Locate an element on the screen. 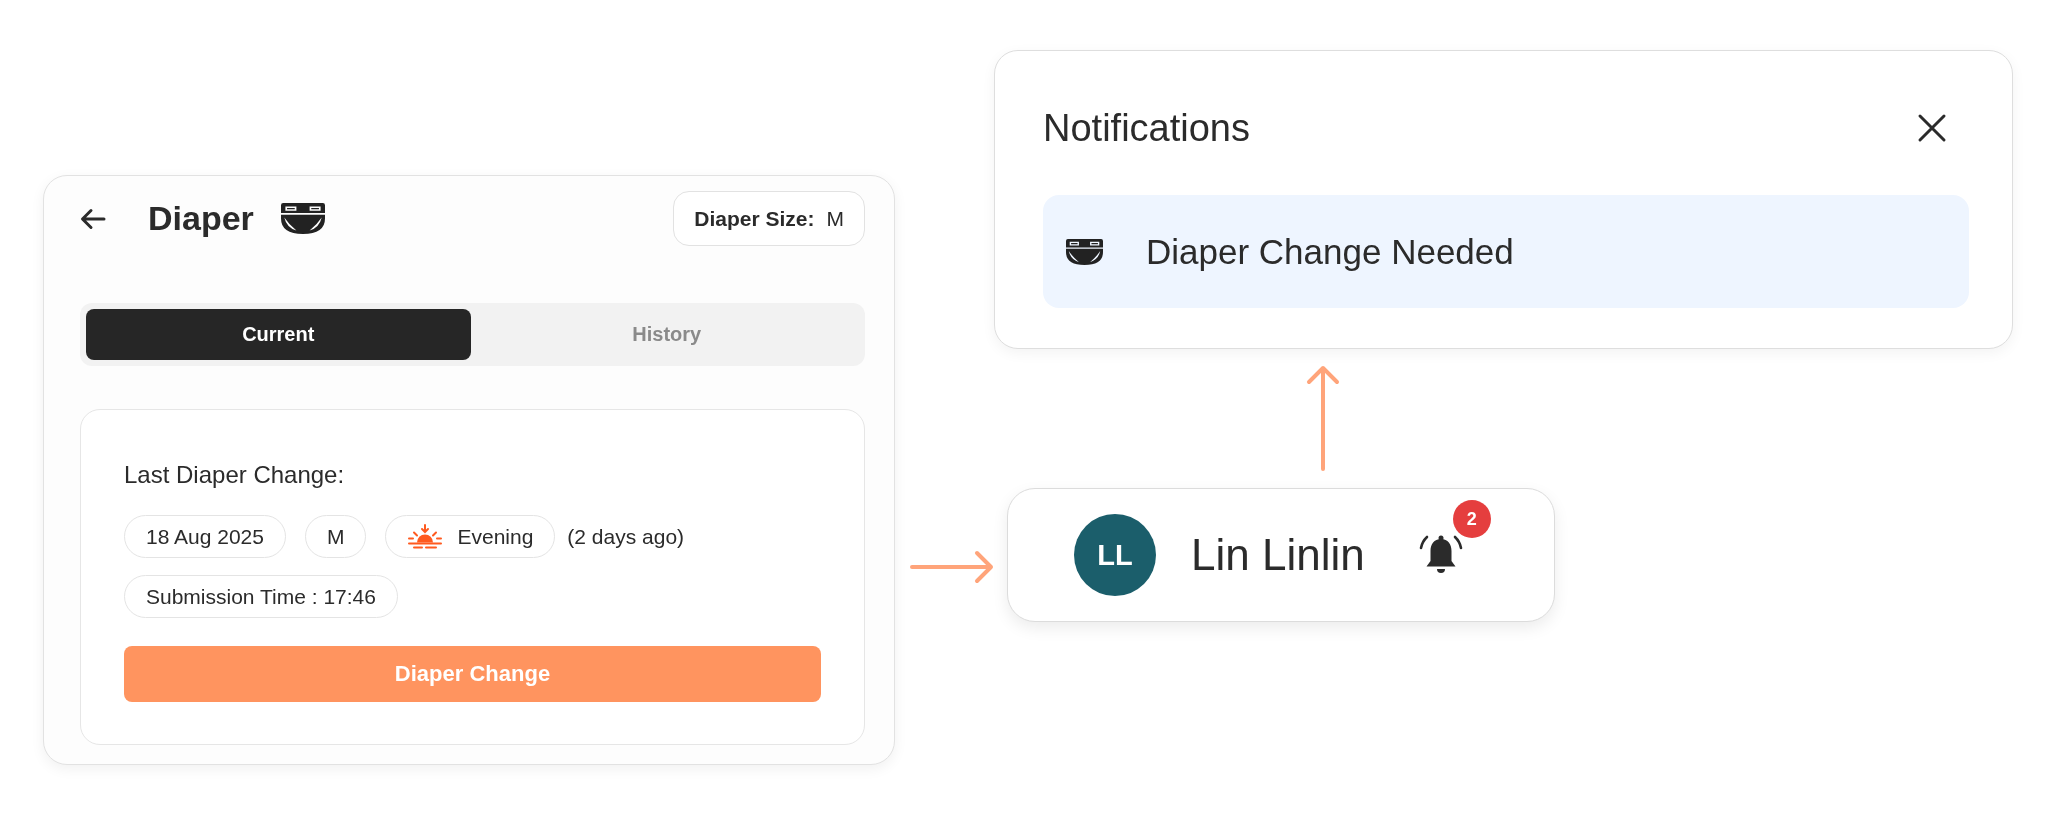 The width and height of the screenshot is (2058, 816). section-heading: Last Diaper Change: is located at coordinates (234, 475).